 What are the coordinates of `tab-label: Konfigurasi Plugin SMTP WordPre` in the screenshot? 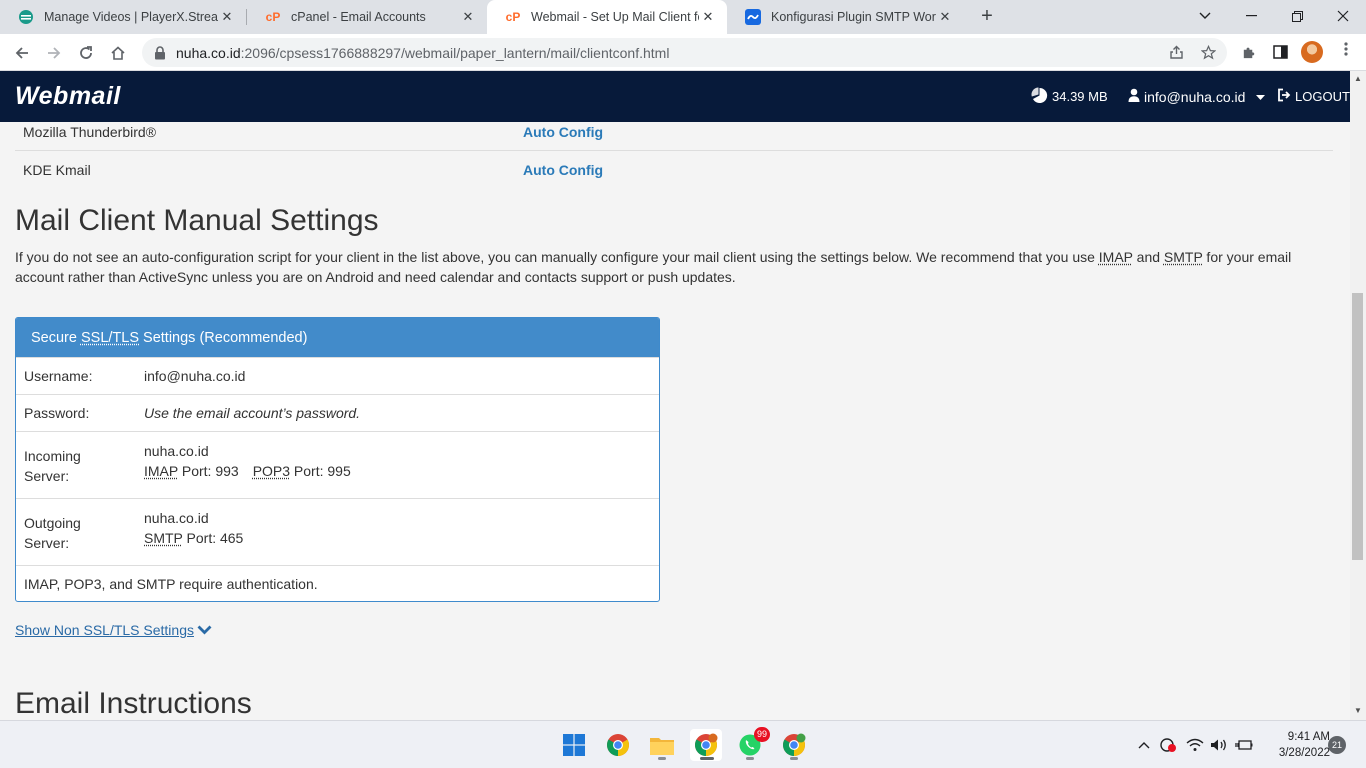 It's located at (853, 17).